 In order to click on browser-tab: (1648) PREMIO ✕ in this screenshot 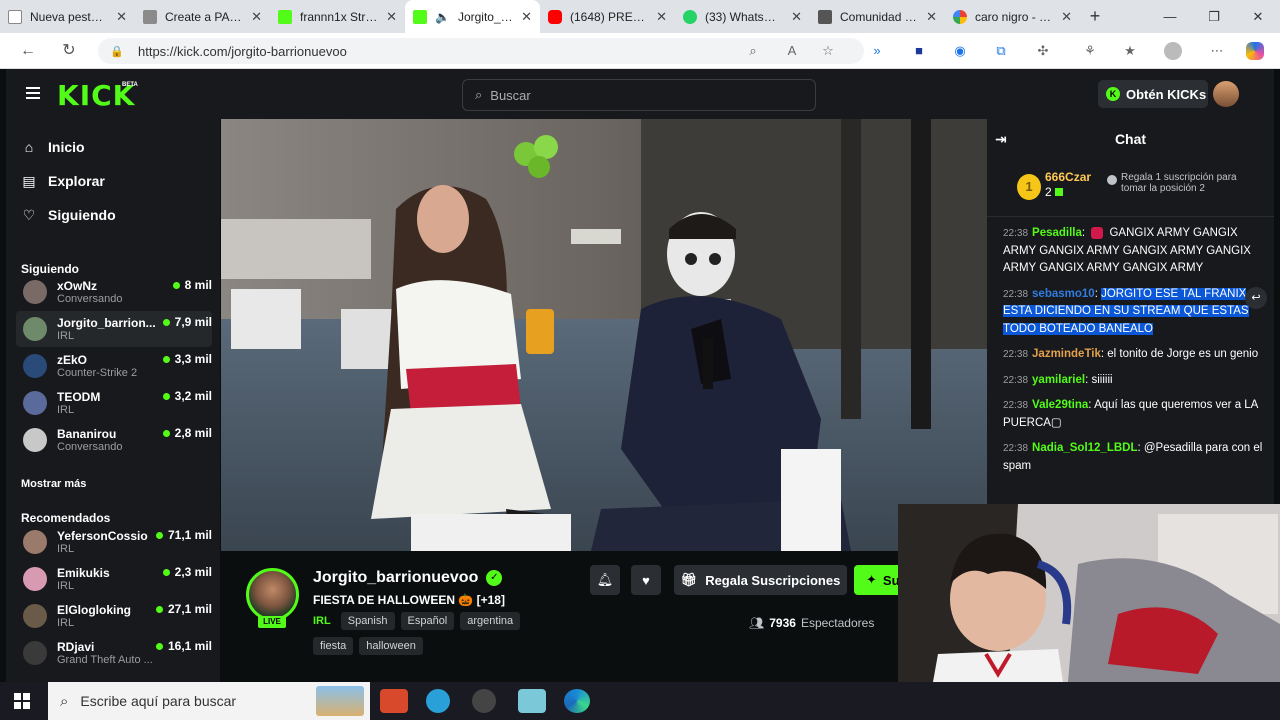, I will do `click(607, 16)`.